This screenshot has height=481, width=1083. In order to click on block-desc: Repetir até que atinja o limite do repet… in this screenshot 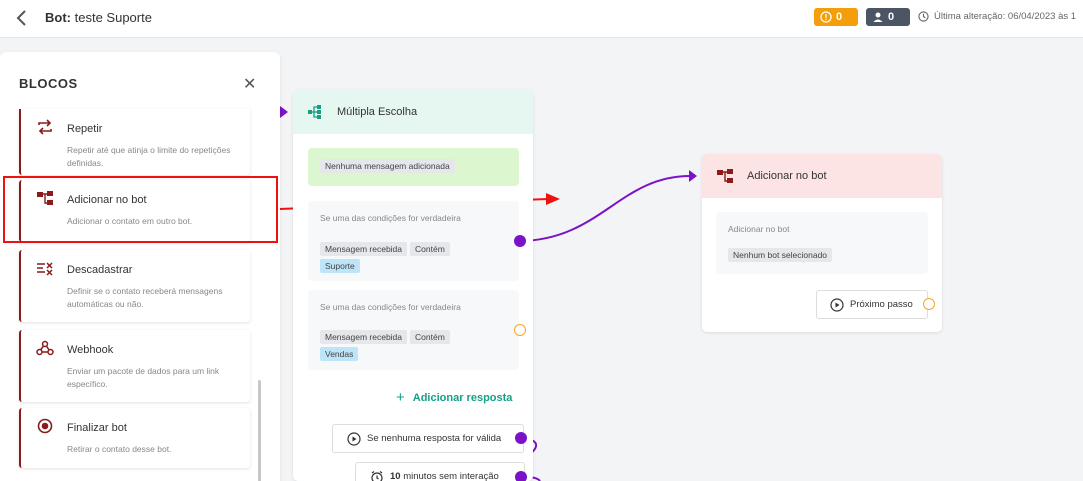, I will do `click(149, 156)`.